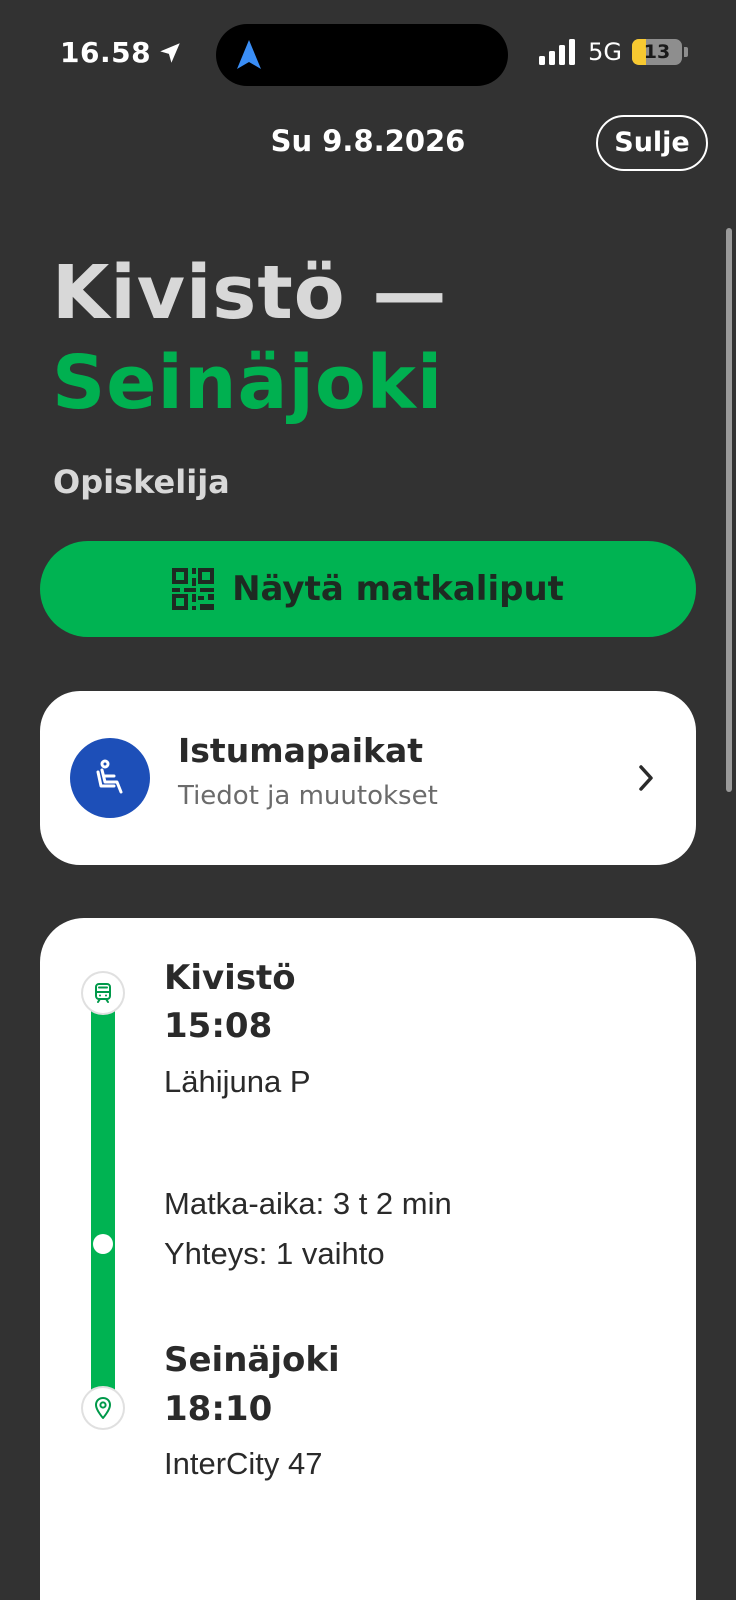 This screenshot has height=1600, width=736. I want to click on network-label: 5G, so click(605, 52).